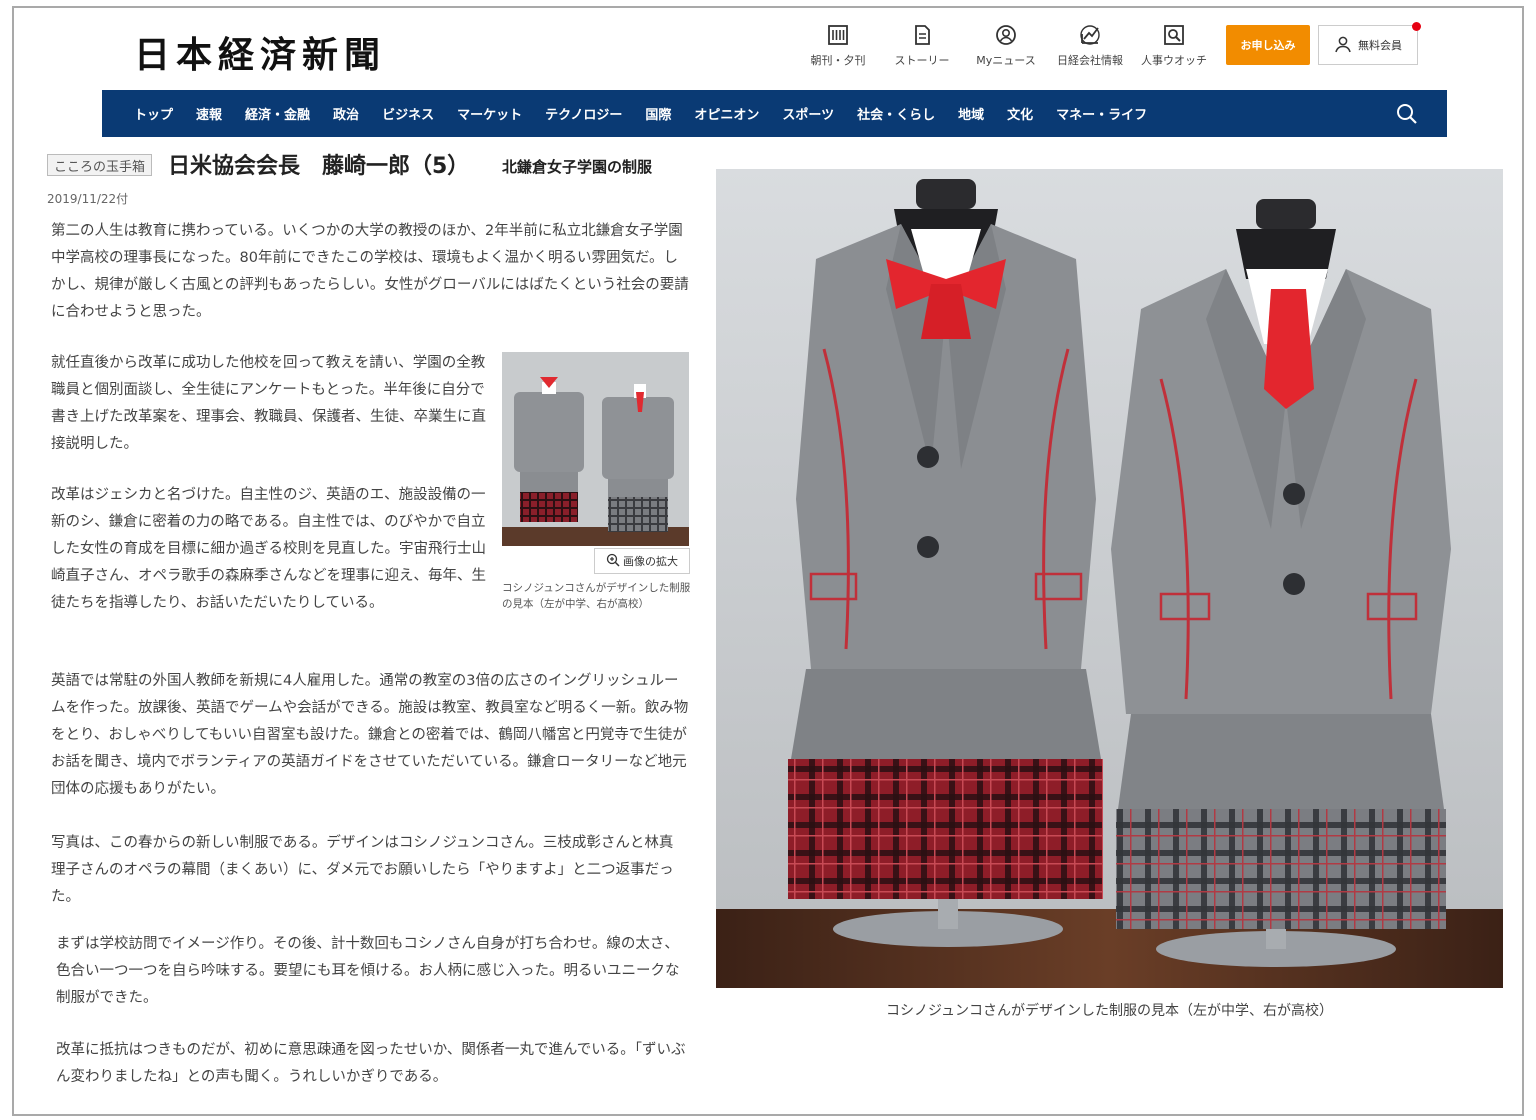 Image resolution: width=1536 pixels, height=1120 pixels. I want to click on site-logo: 日本経済新聞, so click(260, 52).